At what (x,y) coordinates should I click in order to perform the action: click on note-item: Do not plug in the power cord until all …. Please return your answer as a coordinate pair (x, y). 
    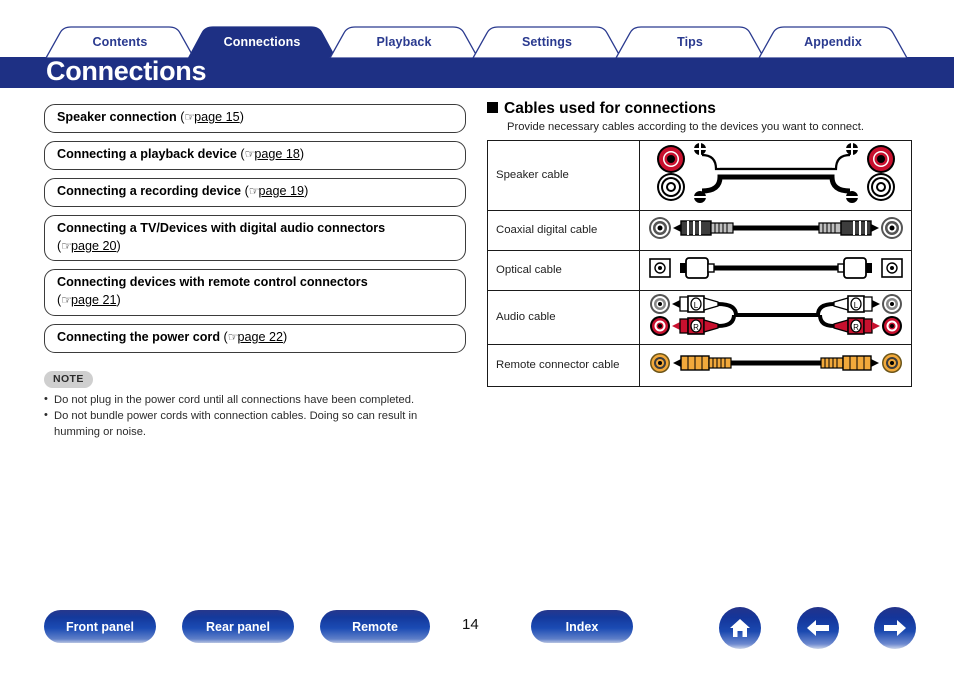
    Looking at the image, I should click on (255, 400).